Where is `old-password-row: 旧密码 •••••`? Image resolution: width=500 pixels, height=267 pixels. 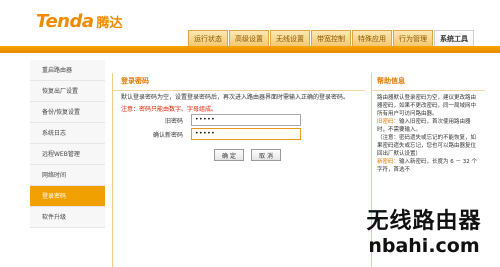
old-password-row: 旧密码 ••••• is located at coordinates (207, 120).